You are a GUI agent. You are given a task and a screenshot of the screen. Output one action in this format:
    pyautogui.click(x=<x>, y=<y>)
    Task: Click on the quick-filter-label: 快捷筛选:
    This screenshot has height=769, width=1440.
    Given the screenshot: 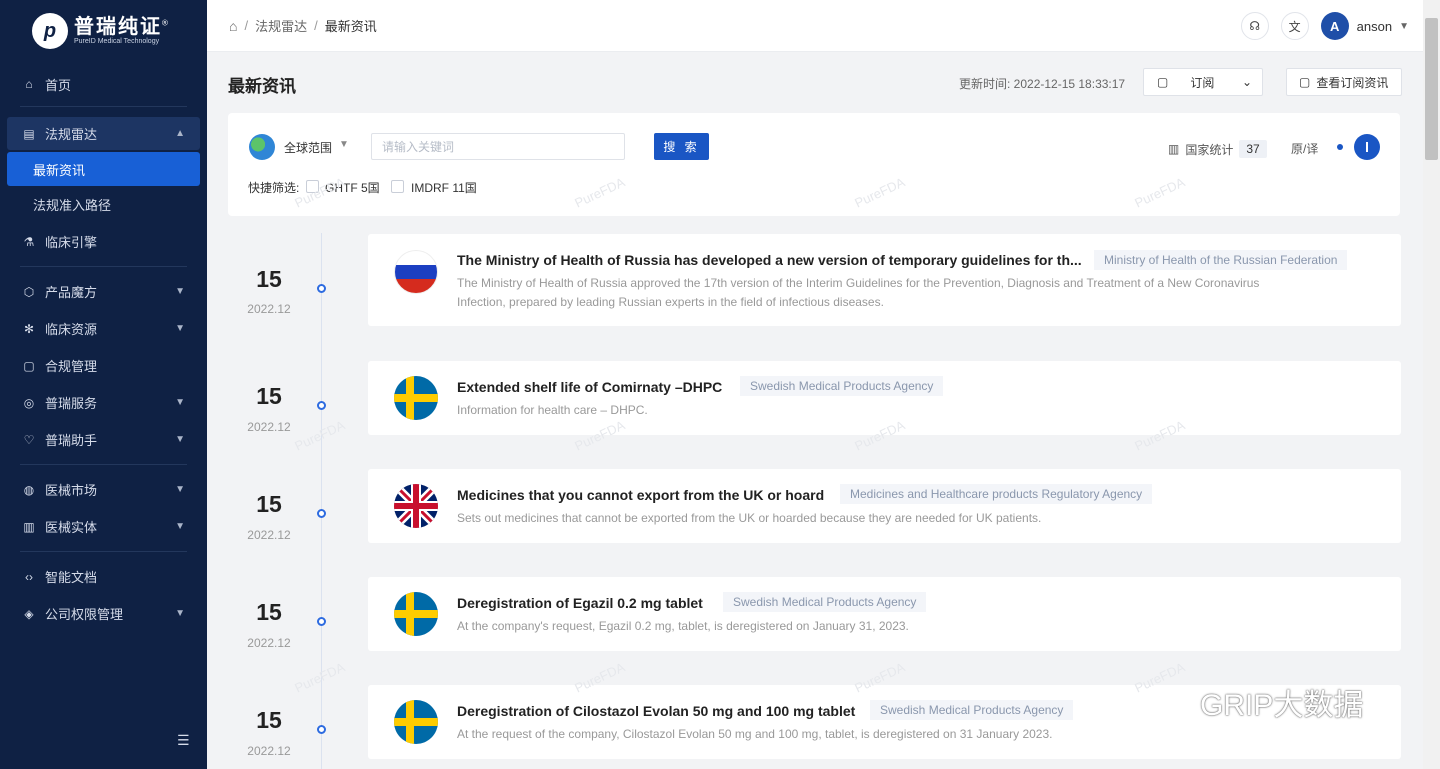 What is the action you would take?
    pyautogui.click(x=274, y=188)
    